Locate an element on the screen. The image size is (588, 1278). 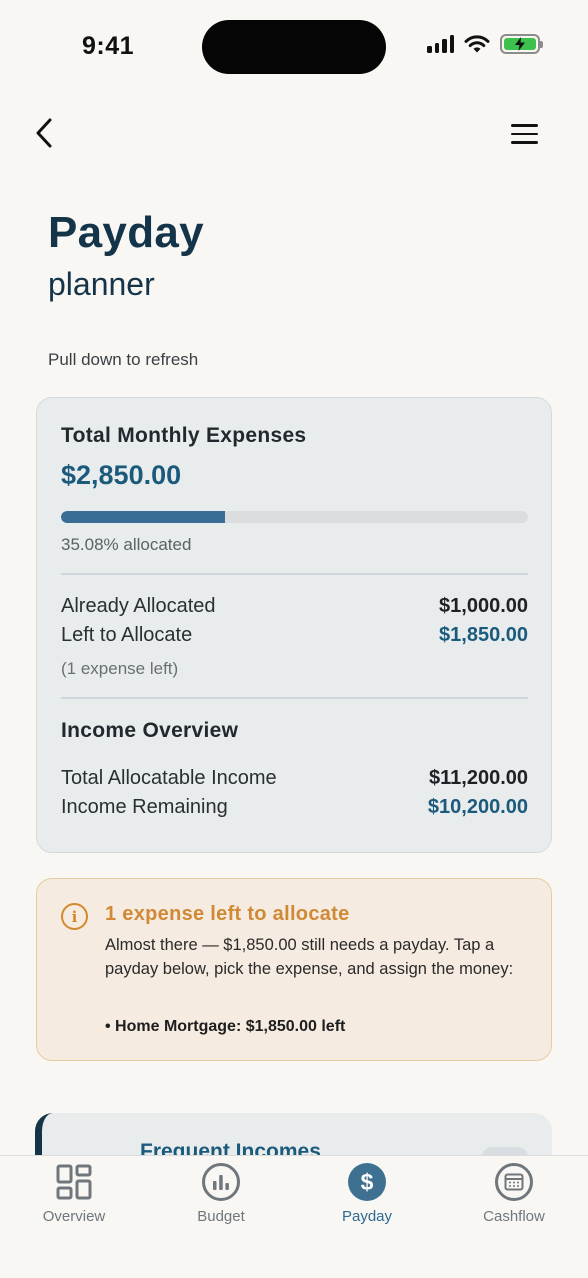
left-to-allocate-row: Left to Allocate $1,850.00 is located at coordinates (294, 635).